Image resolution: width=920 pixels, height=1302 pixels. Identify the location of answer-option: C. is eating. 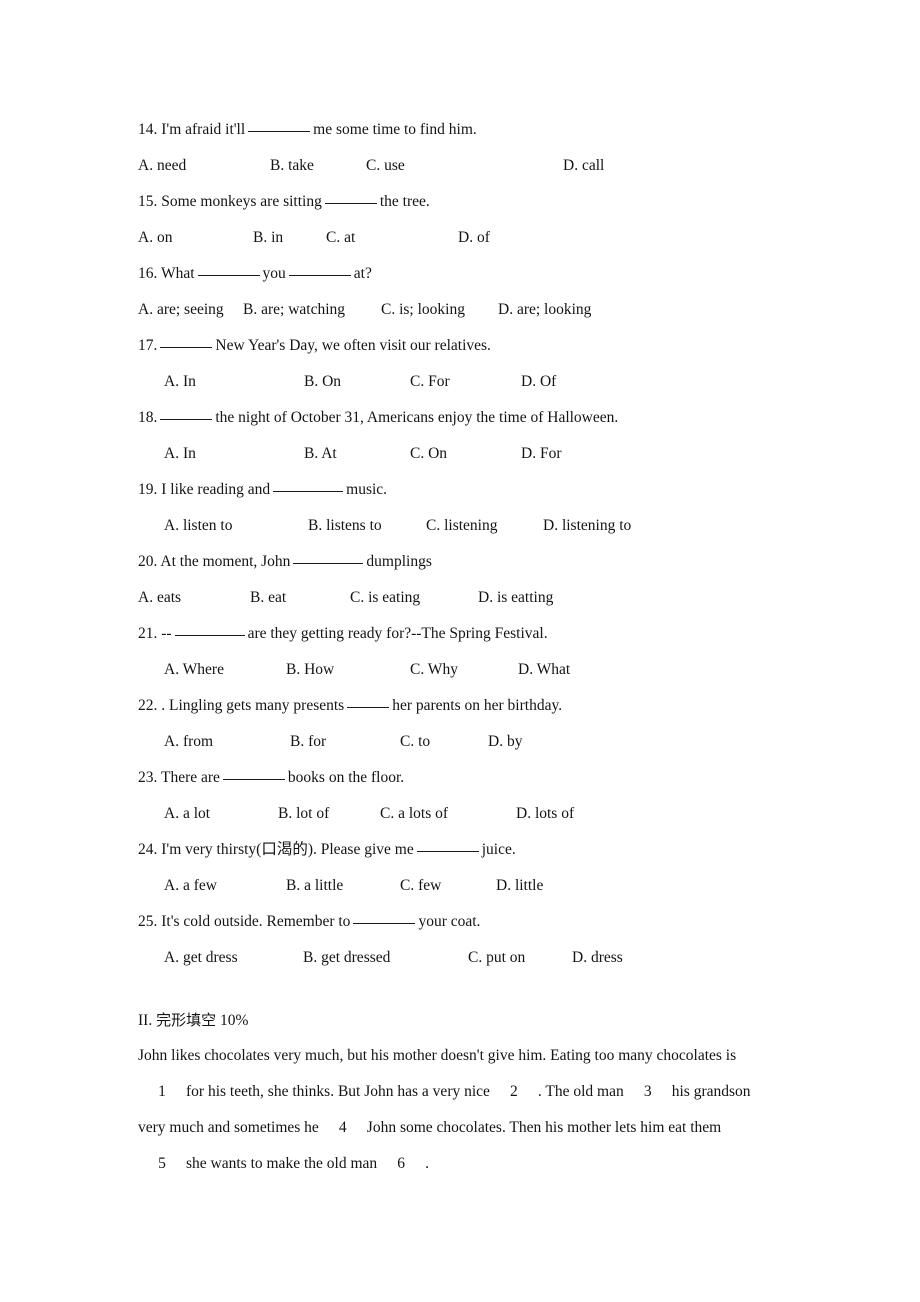
(385, 598).